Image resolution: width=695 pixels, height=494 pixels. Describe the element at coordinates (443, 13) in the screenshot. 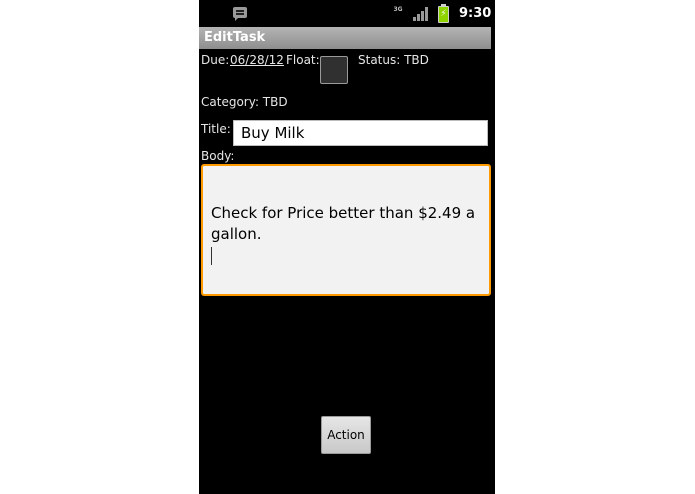

I see `battery-charging-icon` at that location.